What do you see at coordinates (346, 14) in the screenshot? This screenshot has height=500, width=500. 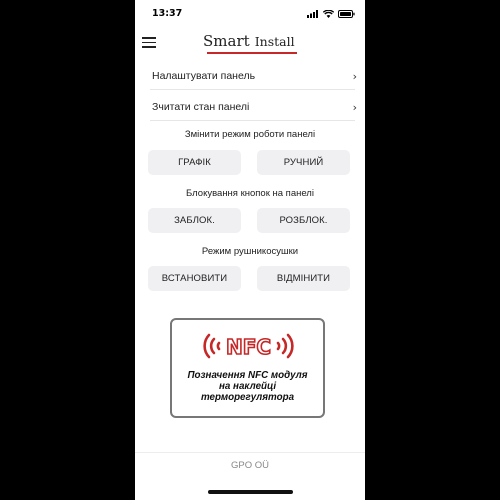 I see `battery-icon` at bounding box center [346, 14].